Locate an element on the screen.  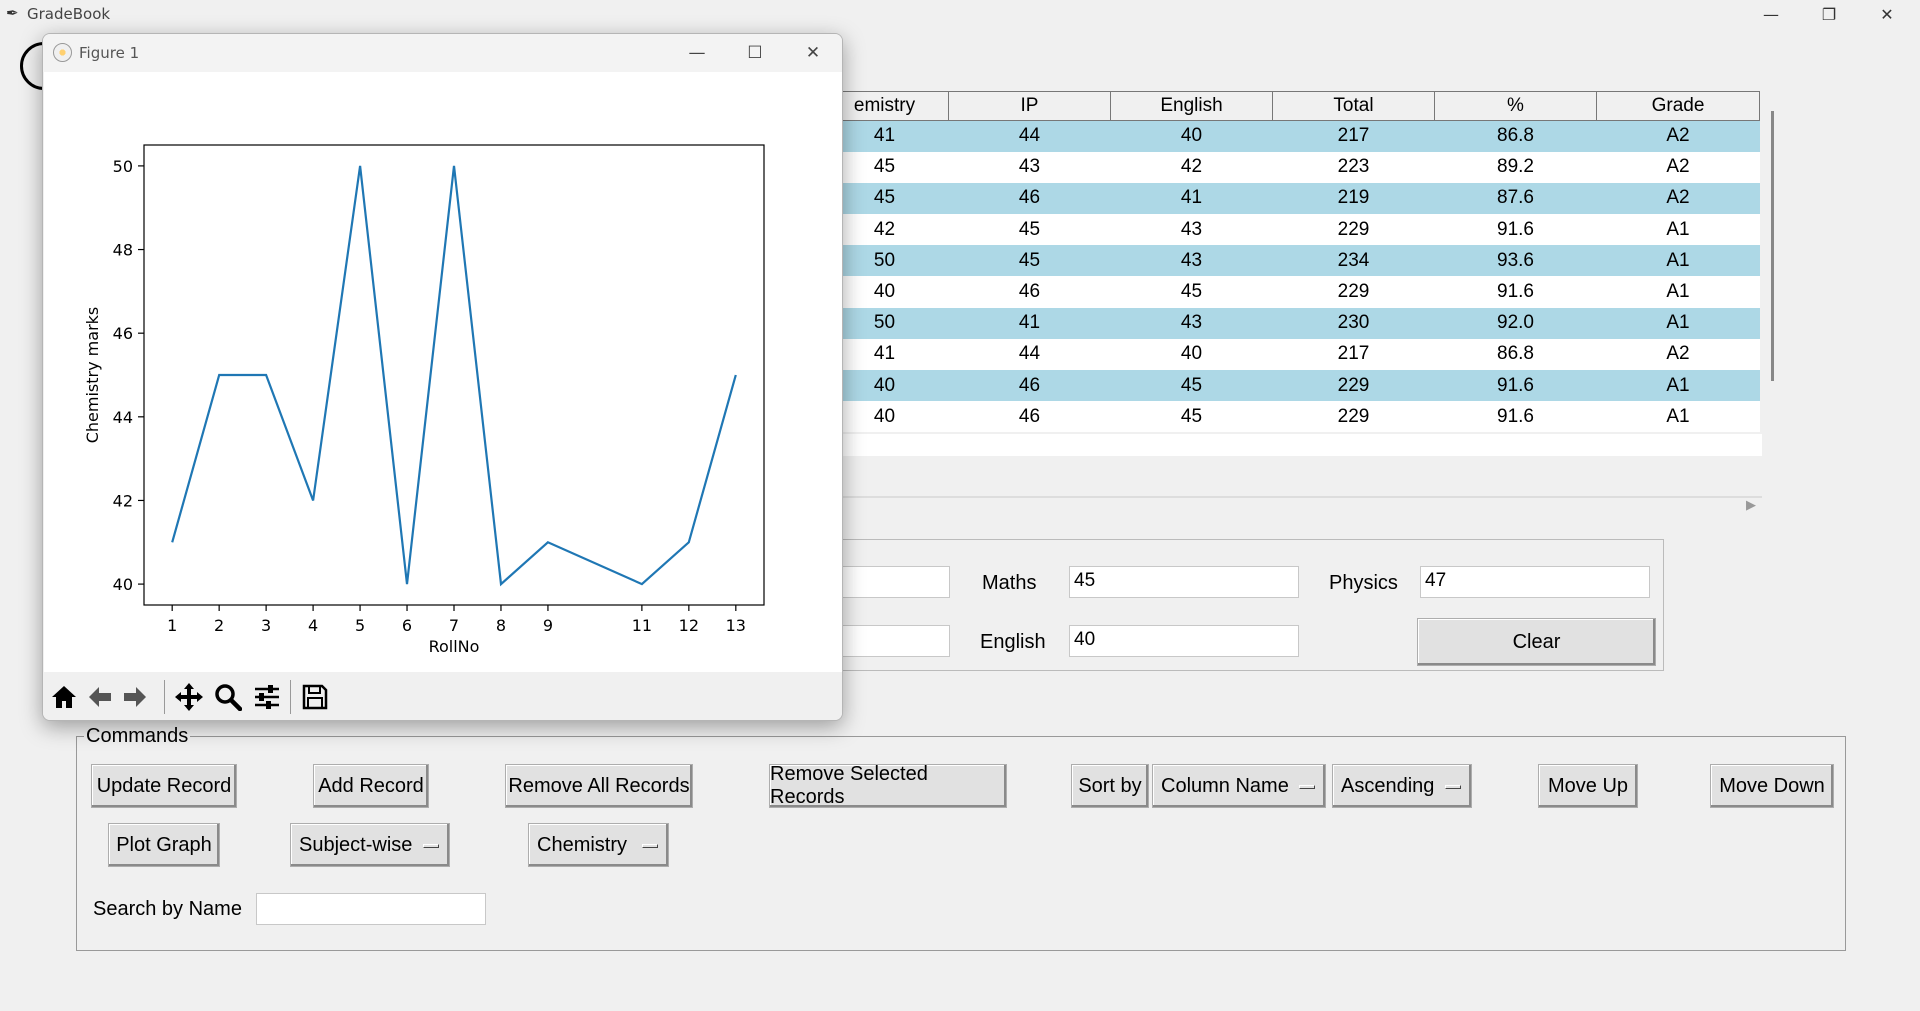
remove-all-records-button: Remove All Records is located at coordinates (599, 786).